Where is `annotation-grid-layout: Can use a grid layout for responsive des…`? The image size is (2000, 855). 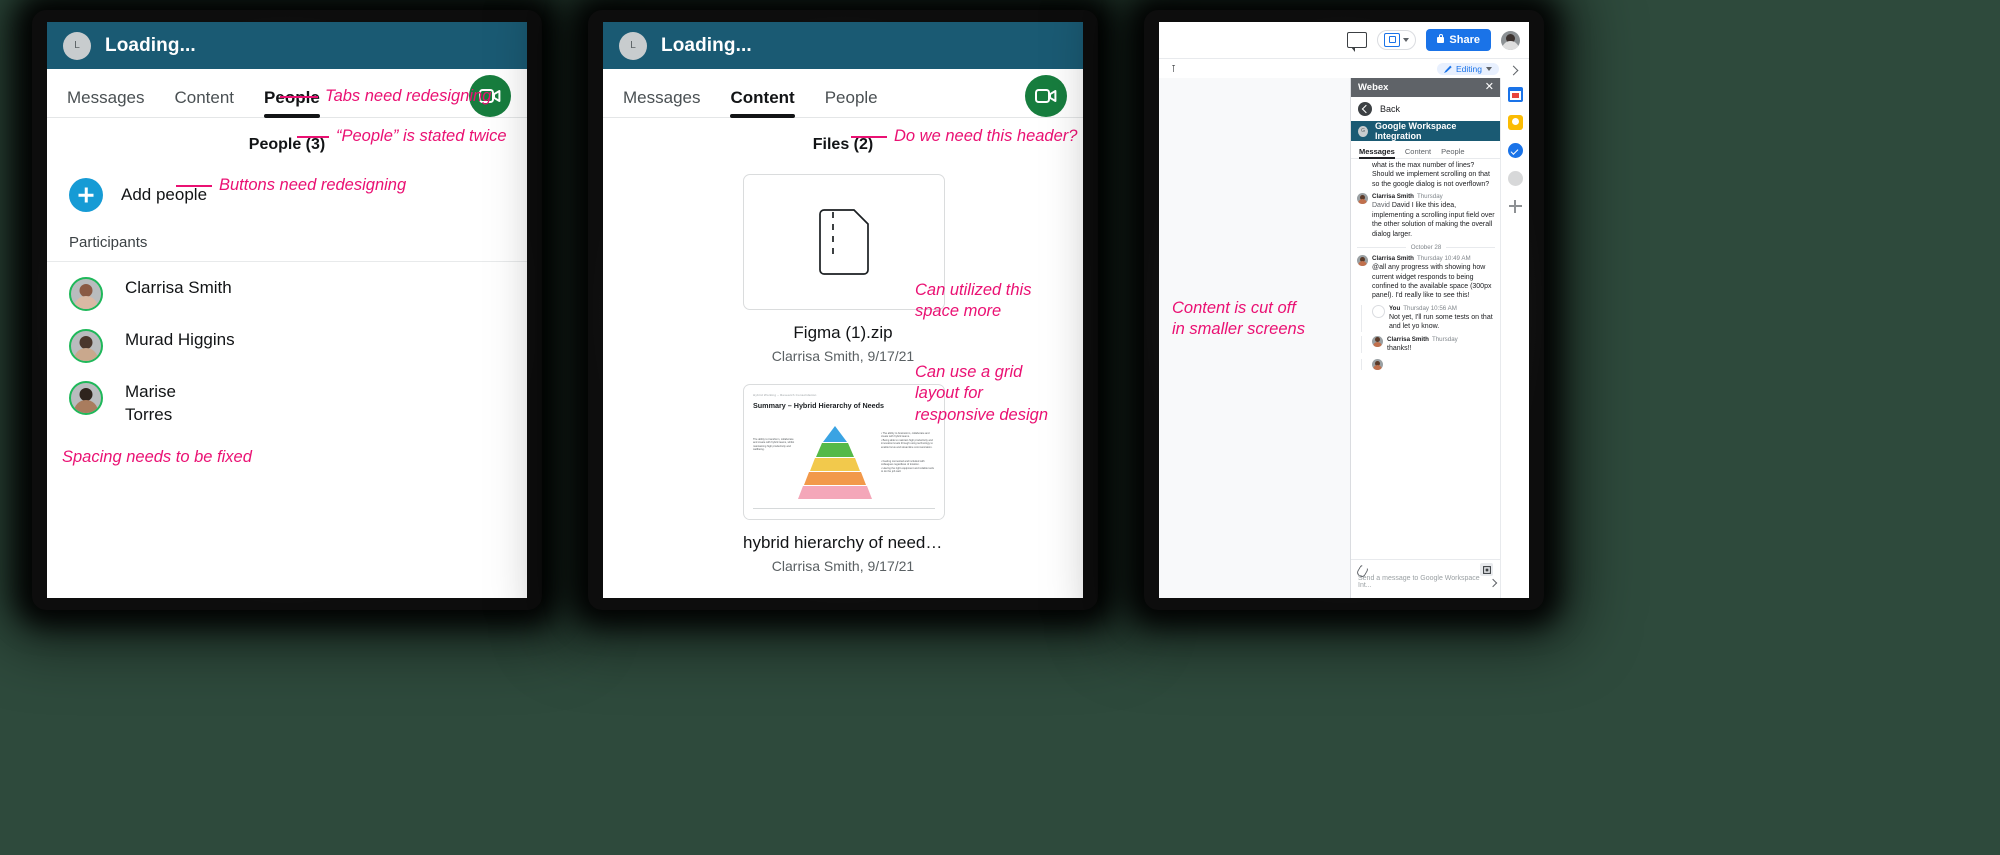 annotation-grid-layout: Can use a grid layout for responsive des… is located at coordinates (981, 393).